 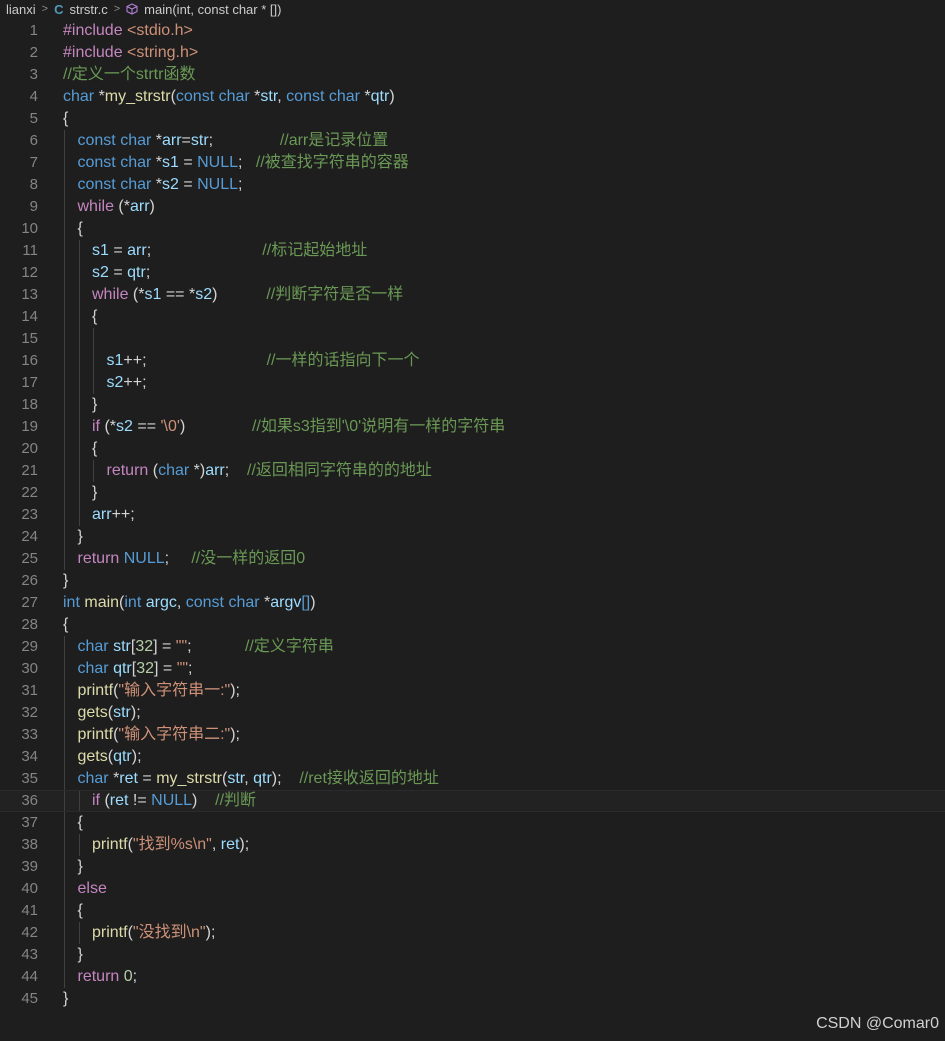 I want to click on code-line: 7 const char *s1 = NULL; //被查找字符串的容器, so click(x=472, y=163).